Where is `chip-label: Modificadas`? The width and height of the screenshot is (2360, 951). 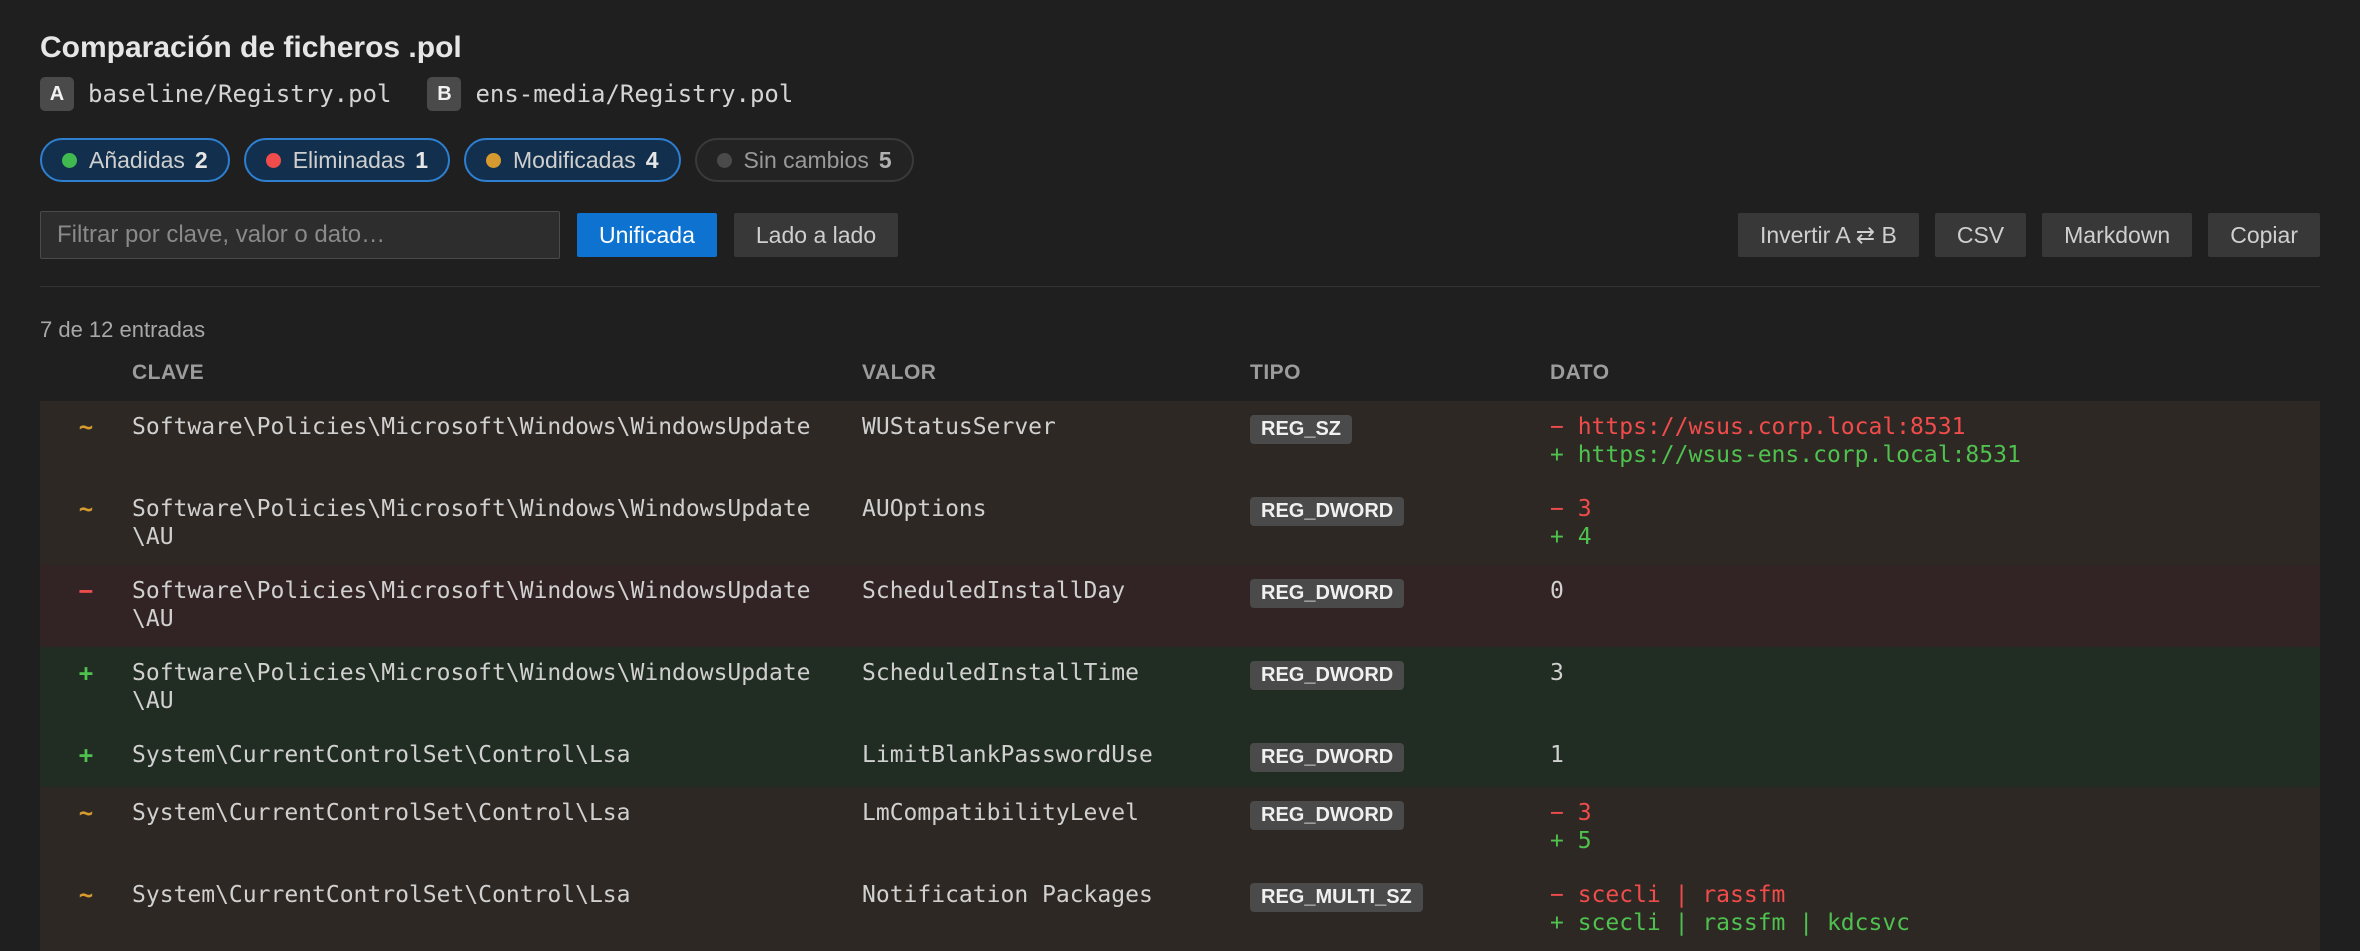 chip-label: Modificadas is located at coordinates (574, 159).